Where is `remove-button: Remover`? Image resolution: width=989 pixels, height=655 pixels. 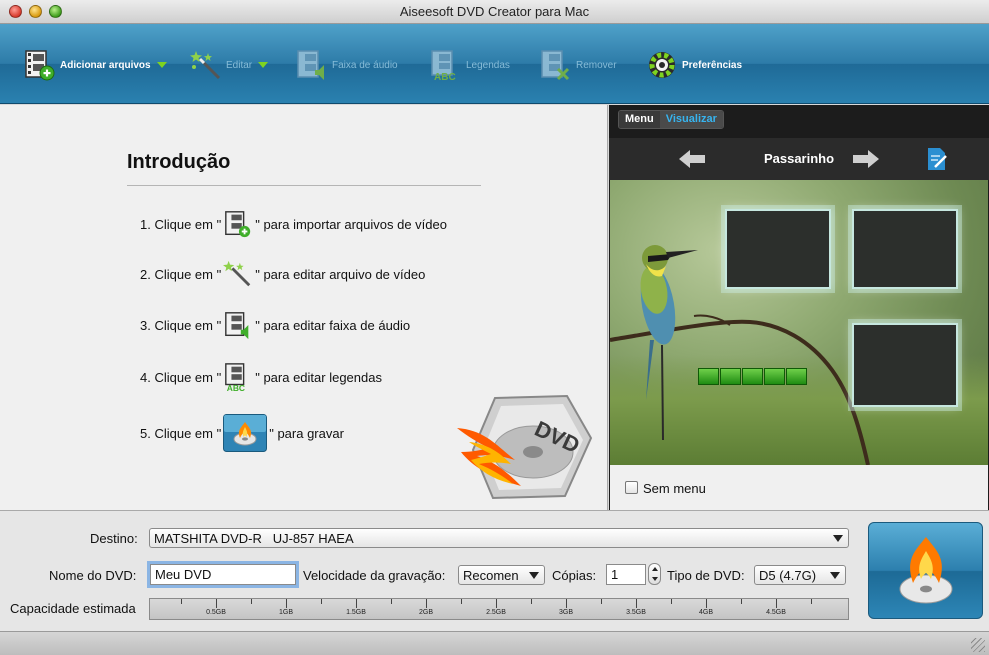 remove-button: Remover is located at coordinates (578, 65).